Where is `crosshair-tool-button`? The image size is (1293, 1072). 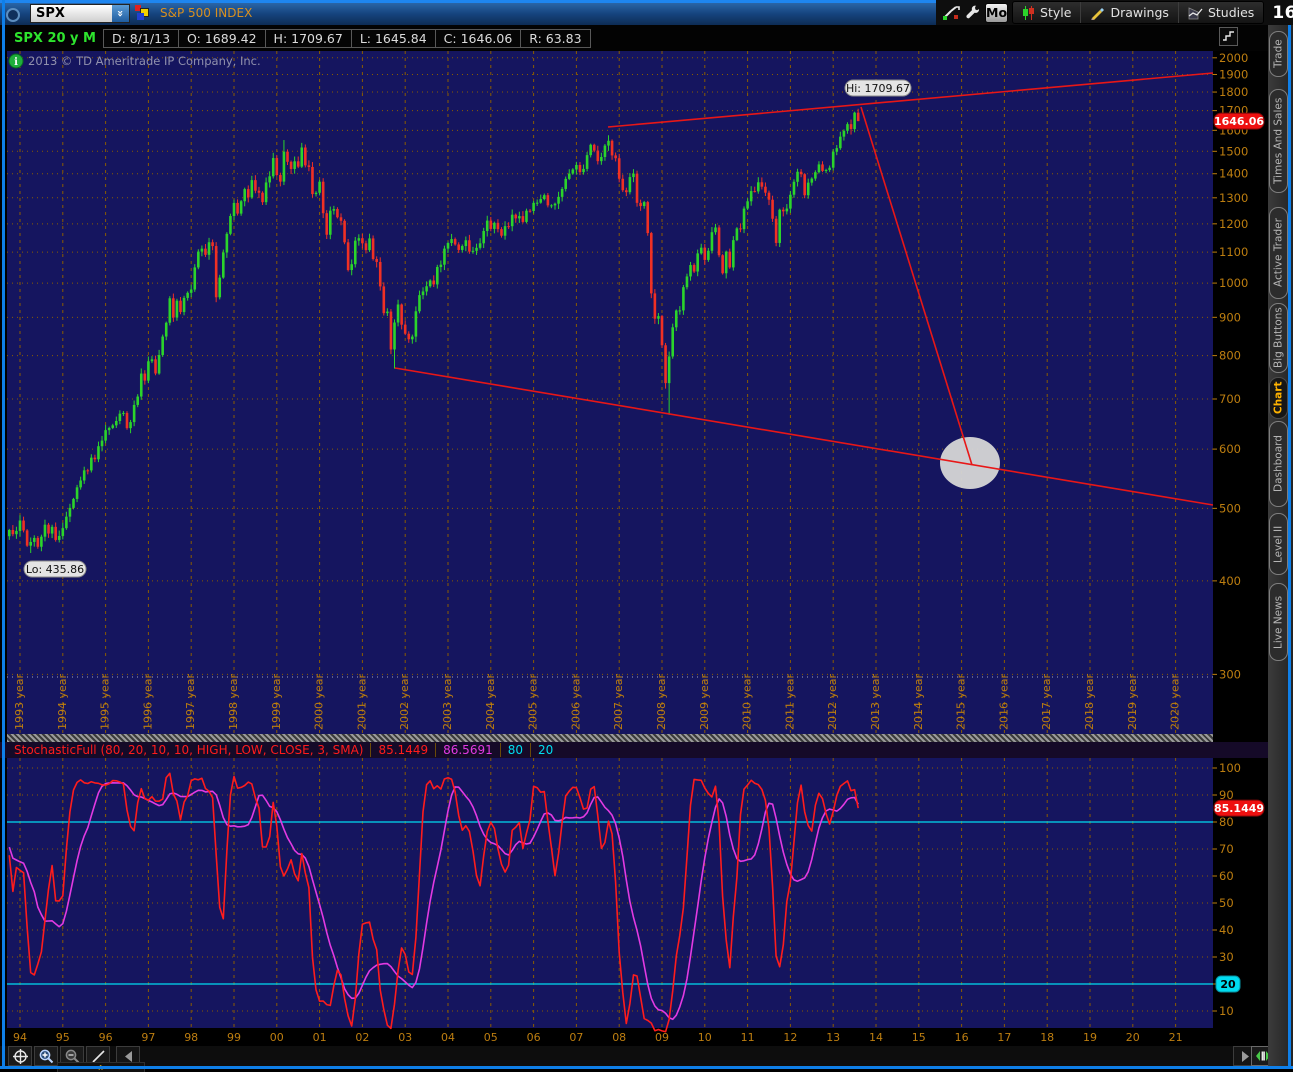 crosshair-tool-button is located at coordinates (20, 1056).